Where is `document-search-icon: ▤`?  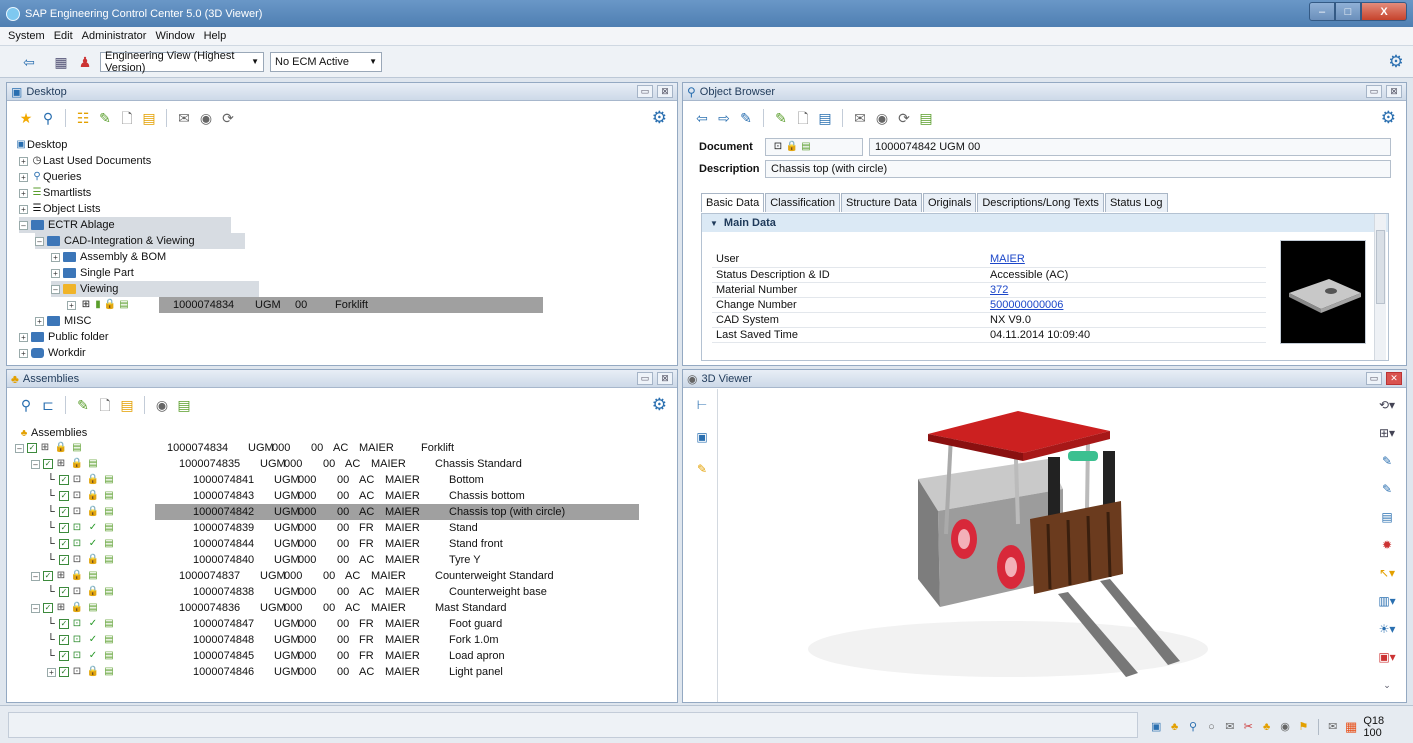
document-search-icon: ▤ is located at coordinates (825, 118).